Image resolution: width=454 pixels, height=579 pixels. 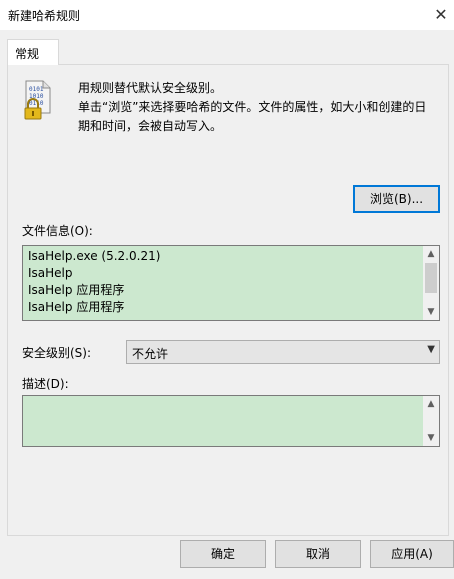 I want to click on ok-button: 确定, so click(x=223, y=554).